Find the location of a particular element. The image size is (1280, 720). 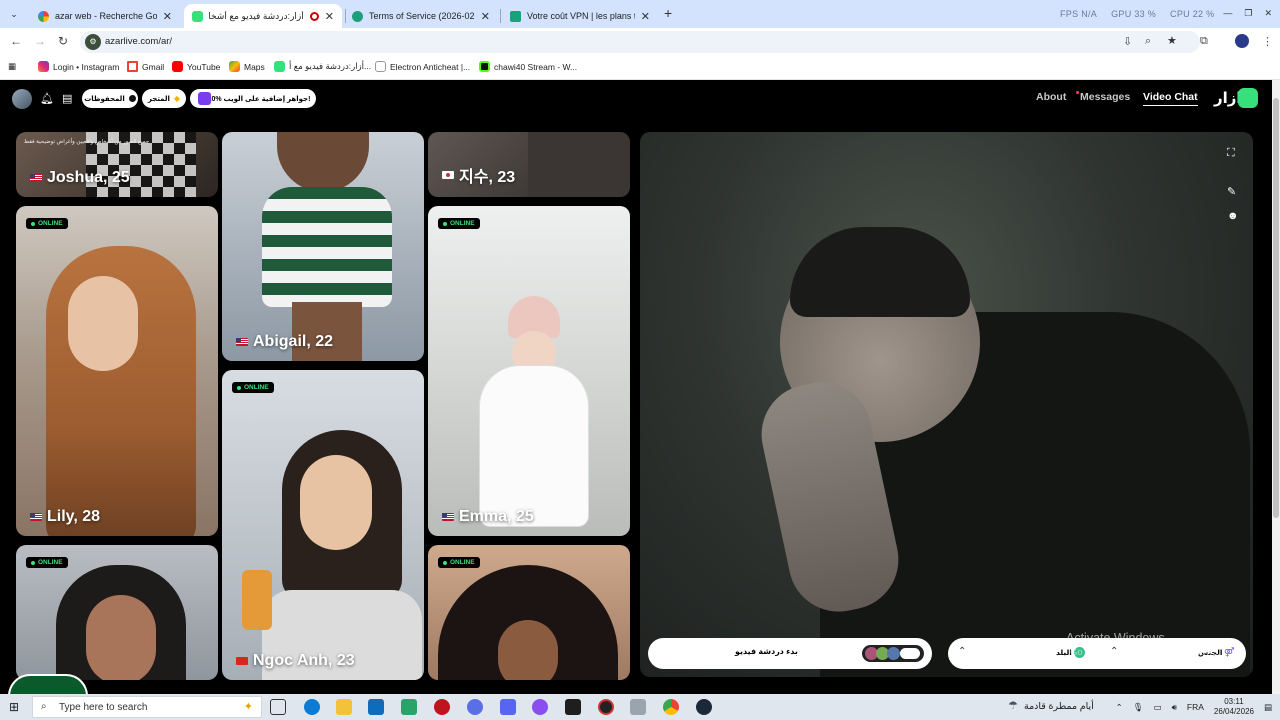

bookmark-gmail: Gmail is located at coordinates (145, 66).